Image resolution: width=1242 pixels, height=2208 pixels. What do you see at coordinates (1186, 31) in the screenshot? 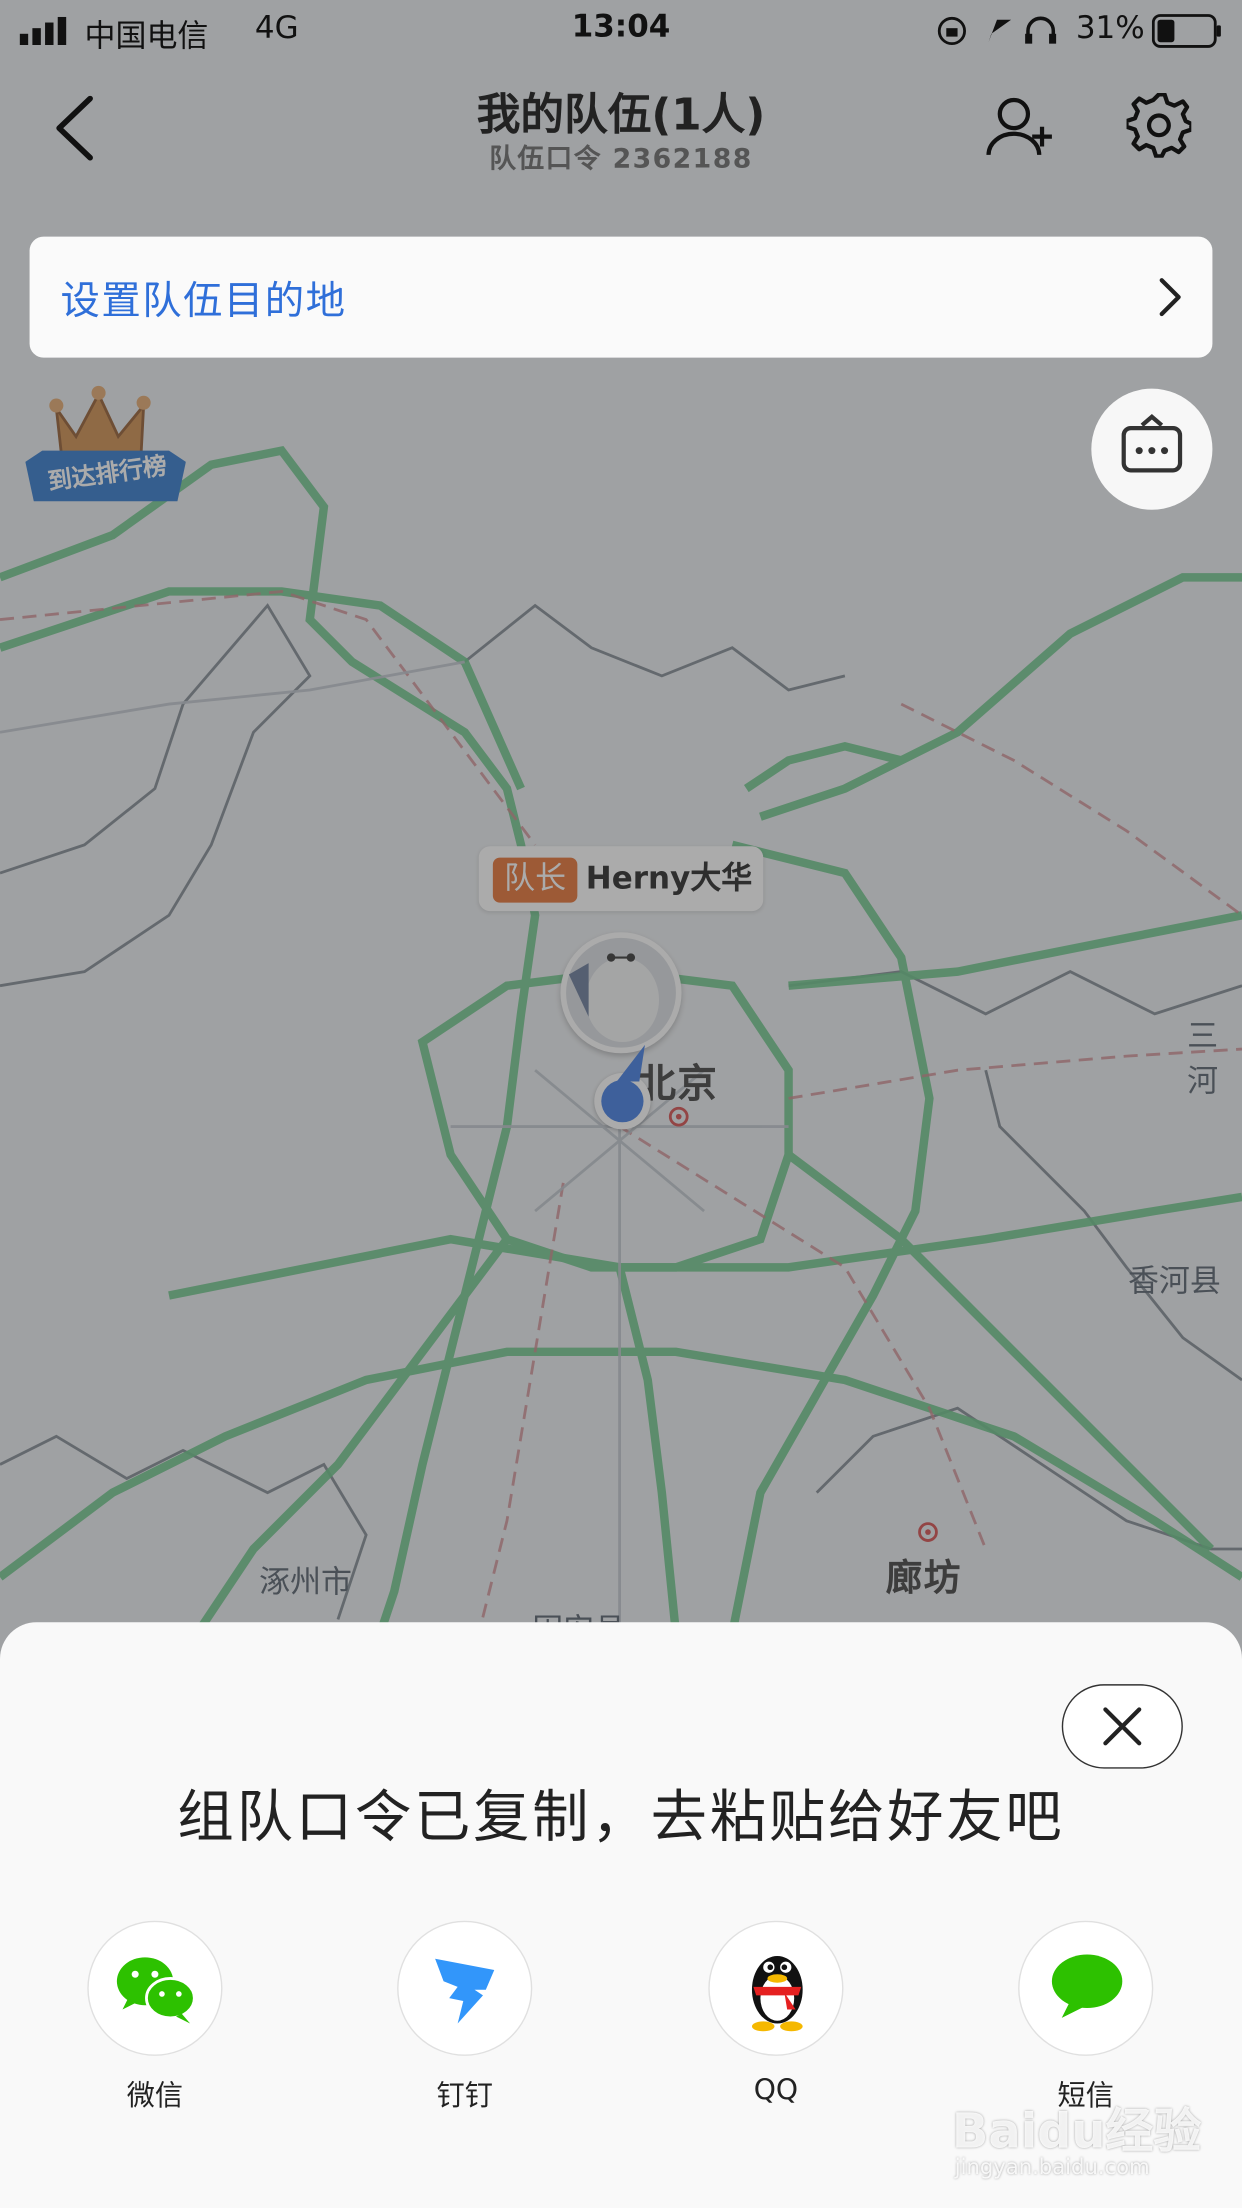
I see `battery-icon` at bounding box center [1186, 31].